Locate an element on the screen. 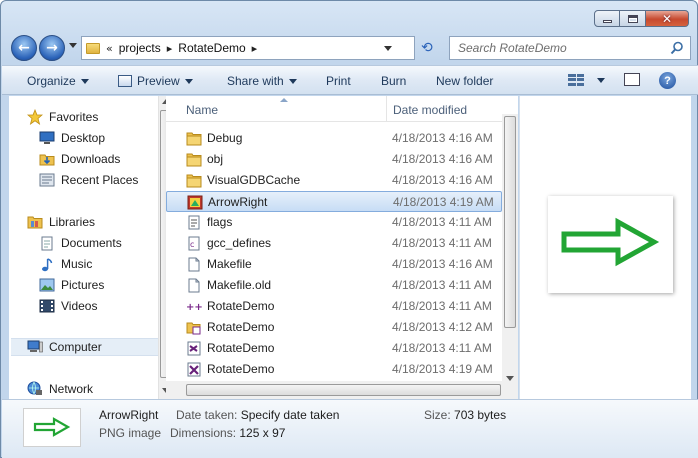  share-with-label: Share with is located at coordinates (255, 81).